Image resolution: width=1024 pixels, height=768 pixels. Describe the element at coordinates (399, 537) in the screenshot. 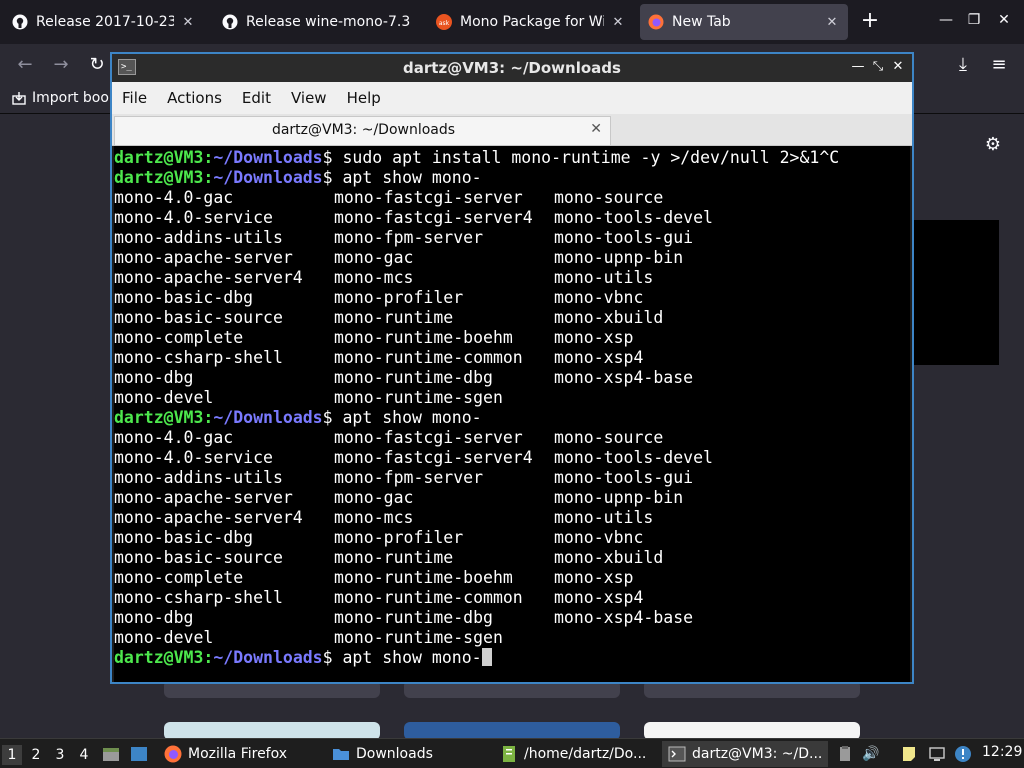

I see `completion-item: mono-profiler` at that location.